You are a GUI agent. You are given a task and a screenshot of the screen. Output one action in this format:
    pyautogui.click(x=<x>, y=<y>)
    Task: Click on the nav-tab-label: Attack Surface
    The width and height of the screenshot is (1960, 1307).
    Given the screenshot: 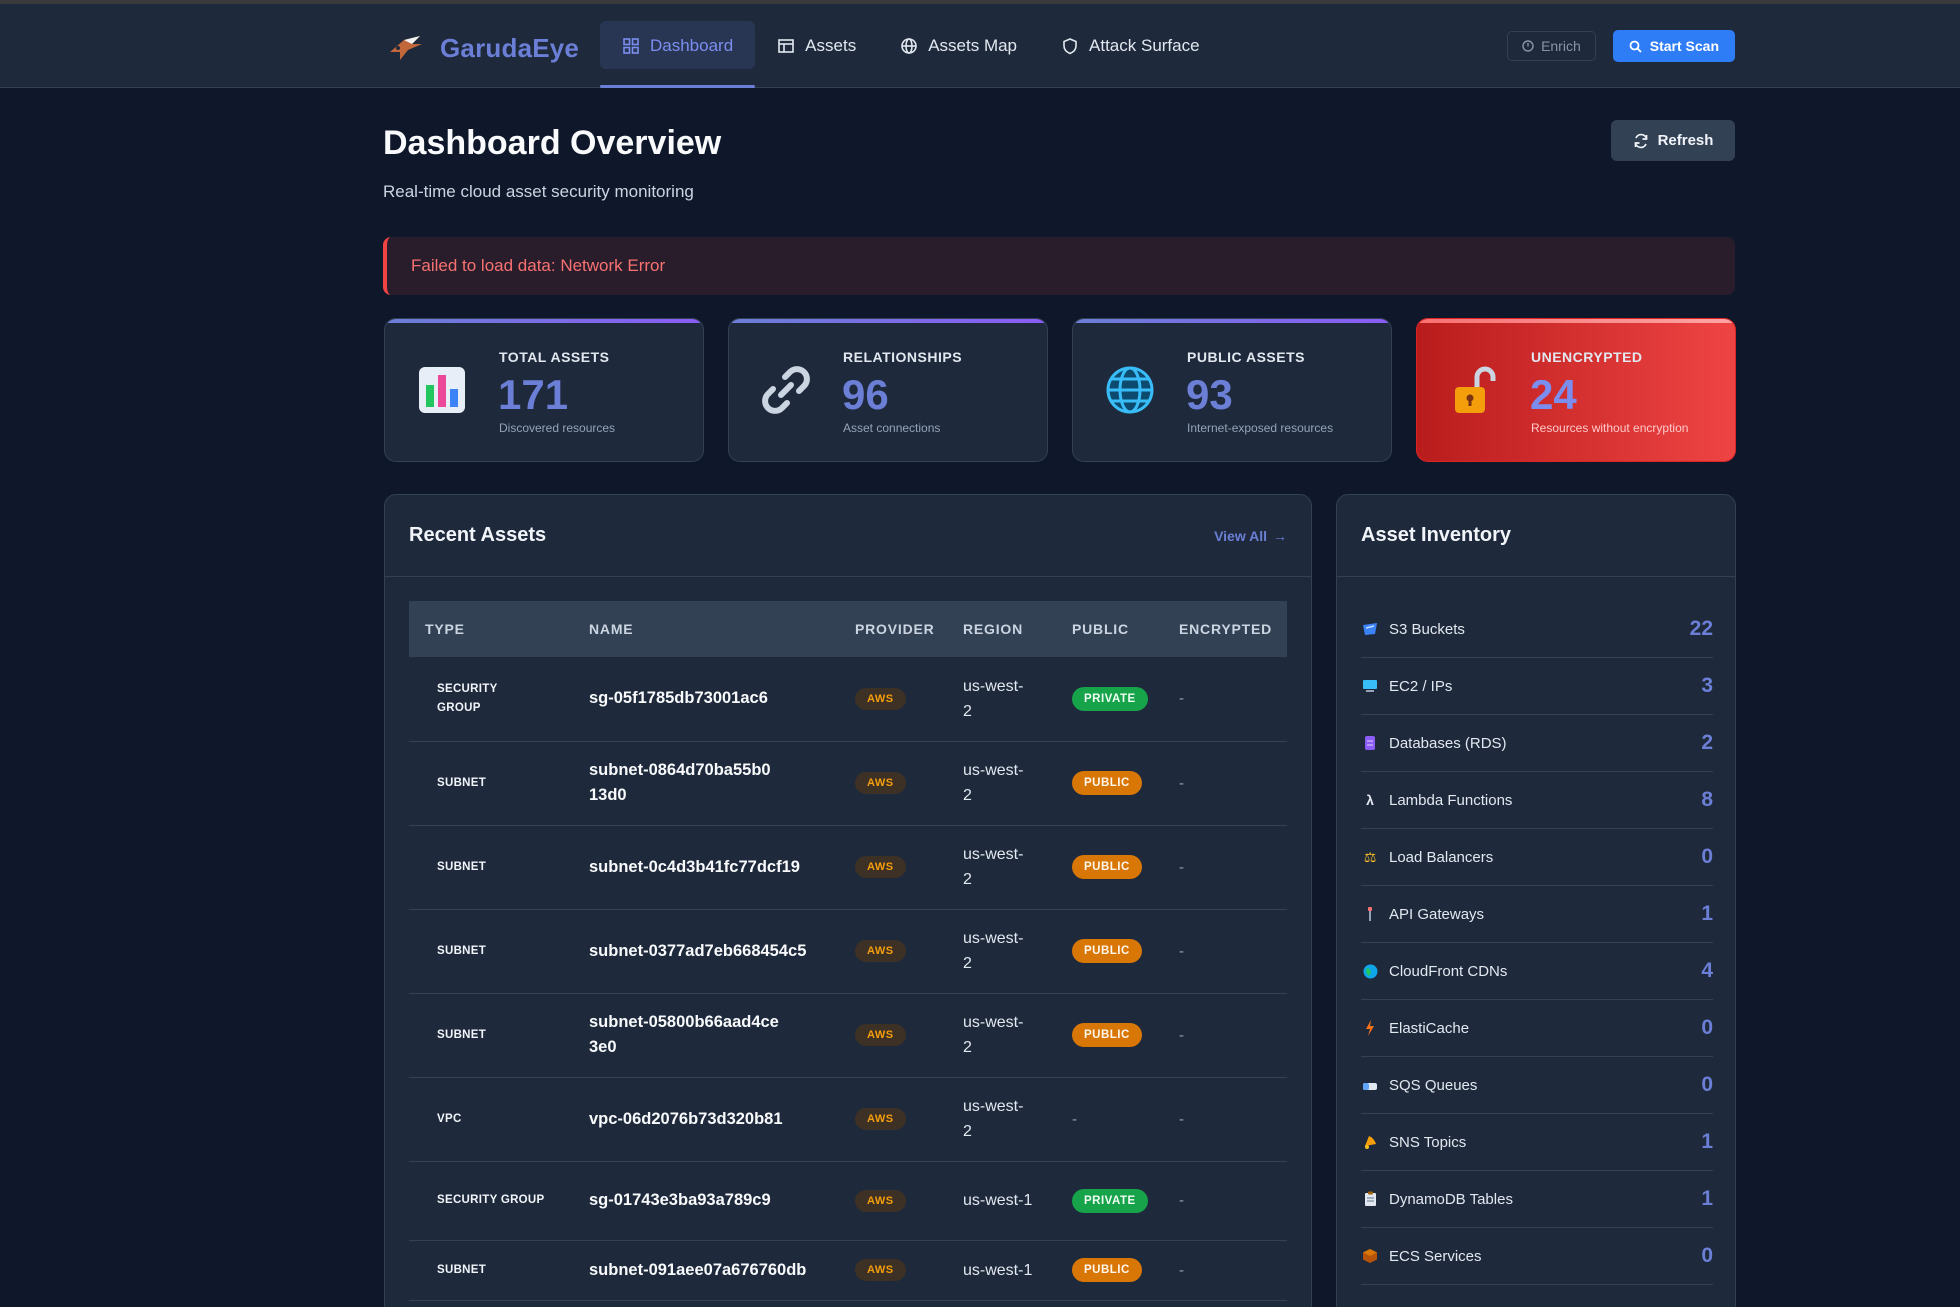 What is the action you would take?
    pyautogui.click(x=1144, y=45)
    